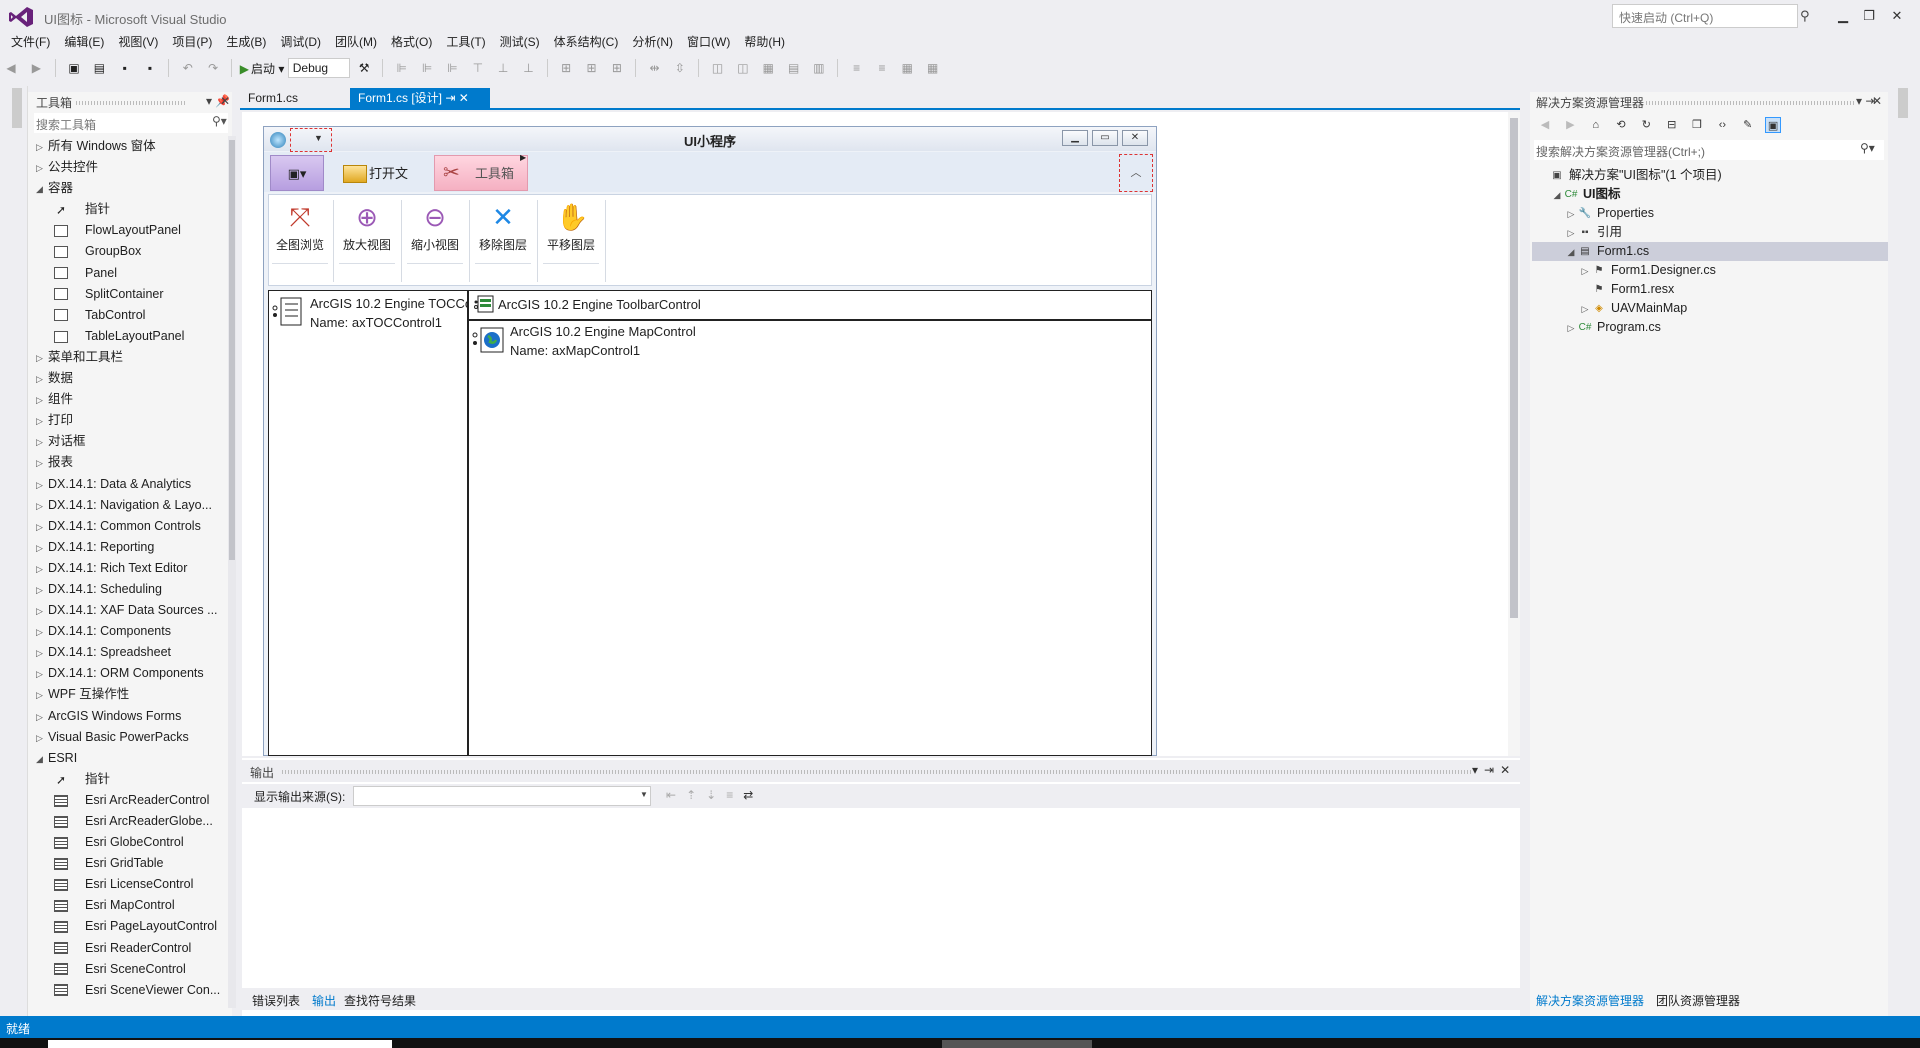  What do you see at coordinates (1514, 368) in the screenshot?
I see `designer-scroll-thumb` at bounding box center [1514, 368].